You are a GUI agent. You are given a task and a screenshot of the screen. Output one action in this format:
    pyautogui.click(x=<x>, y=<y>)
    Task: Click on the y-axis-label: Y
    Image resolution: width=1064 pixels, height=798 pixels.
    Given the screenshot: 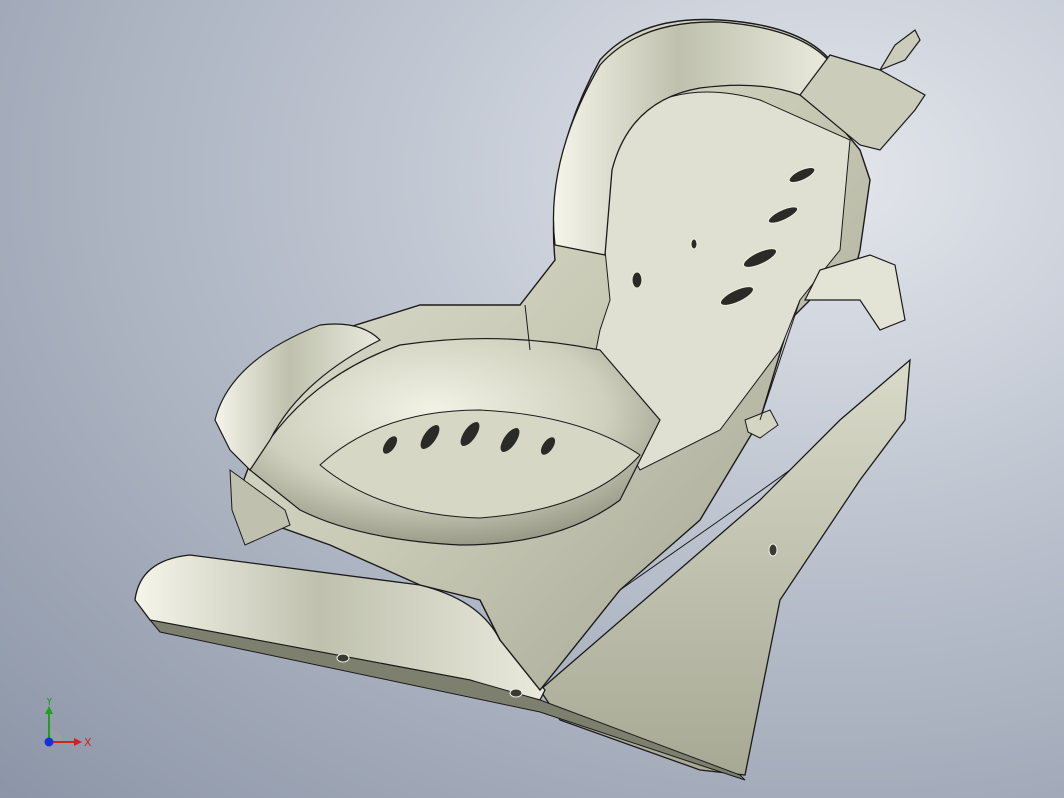 What is the action you would take?
    pyautogui.click(x=49, y=703)
    